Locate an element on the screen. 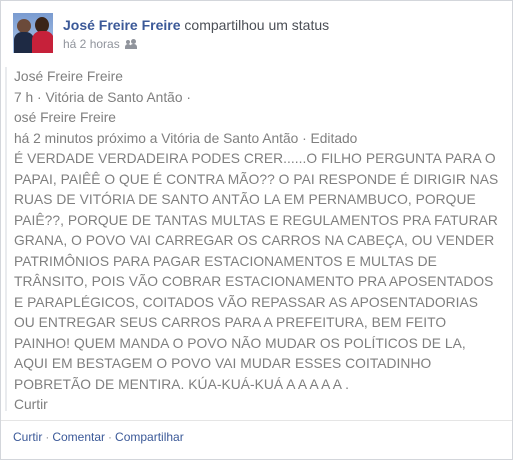 This screenshot has height=460, width=513. shared-meta: 7 h · Vitória de Santo Antão · is located at coordinates (102, 97).